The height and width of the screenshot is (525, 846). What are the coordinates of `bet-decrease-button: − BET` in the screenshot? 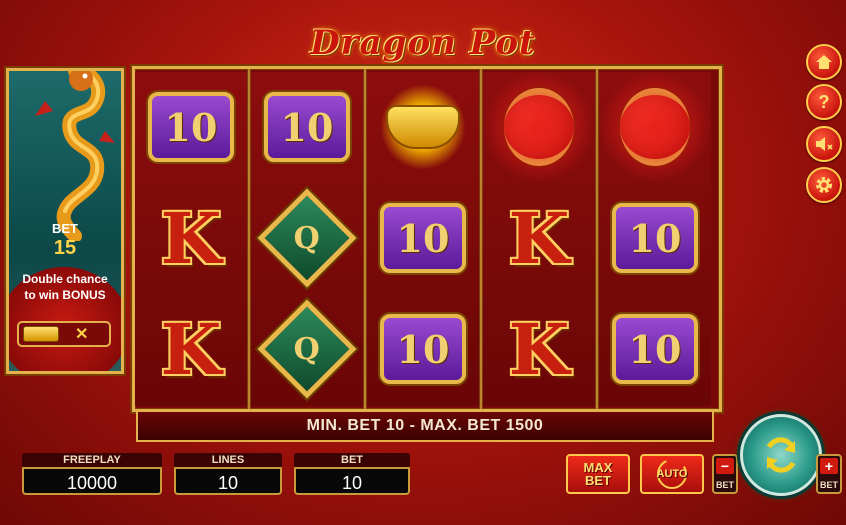 It's located at (725, 474).